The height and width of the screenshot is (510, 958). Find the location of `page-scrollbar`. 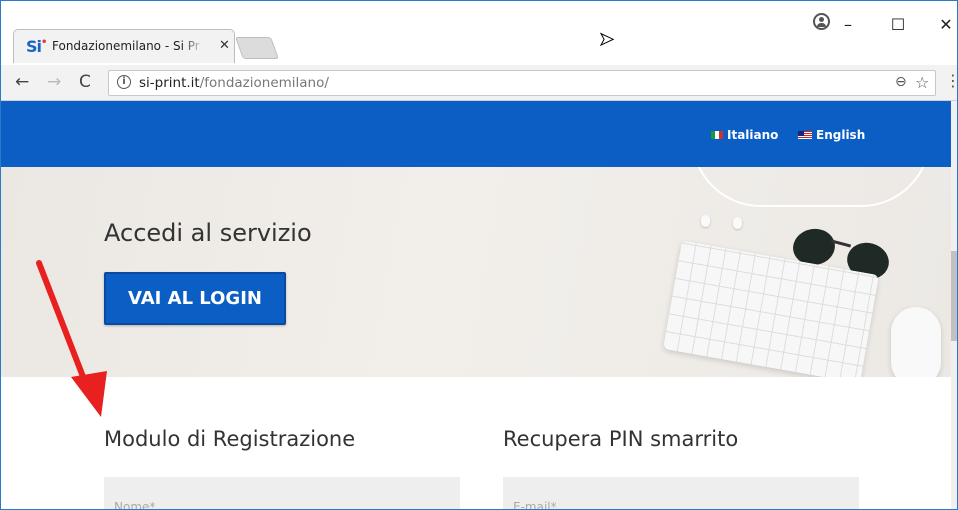

page-scrollbar is located at coordinates (954, 305).